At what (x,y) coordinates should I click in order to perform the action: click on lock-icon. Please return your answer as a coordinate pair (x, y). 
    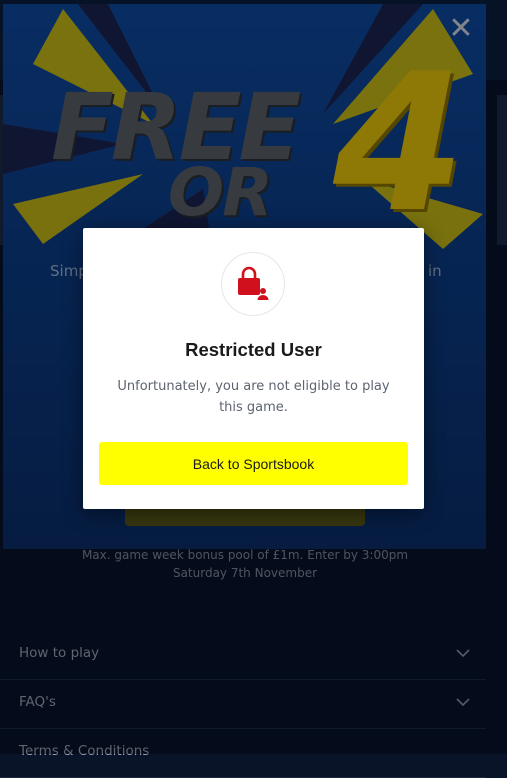
    Looking at the image, I should click on (253, 283).